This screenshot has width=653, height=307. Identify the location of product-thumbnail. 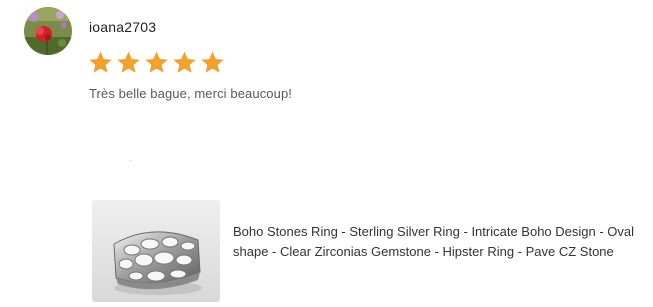
(156, 251).